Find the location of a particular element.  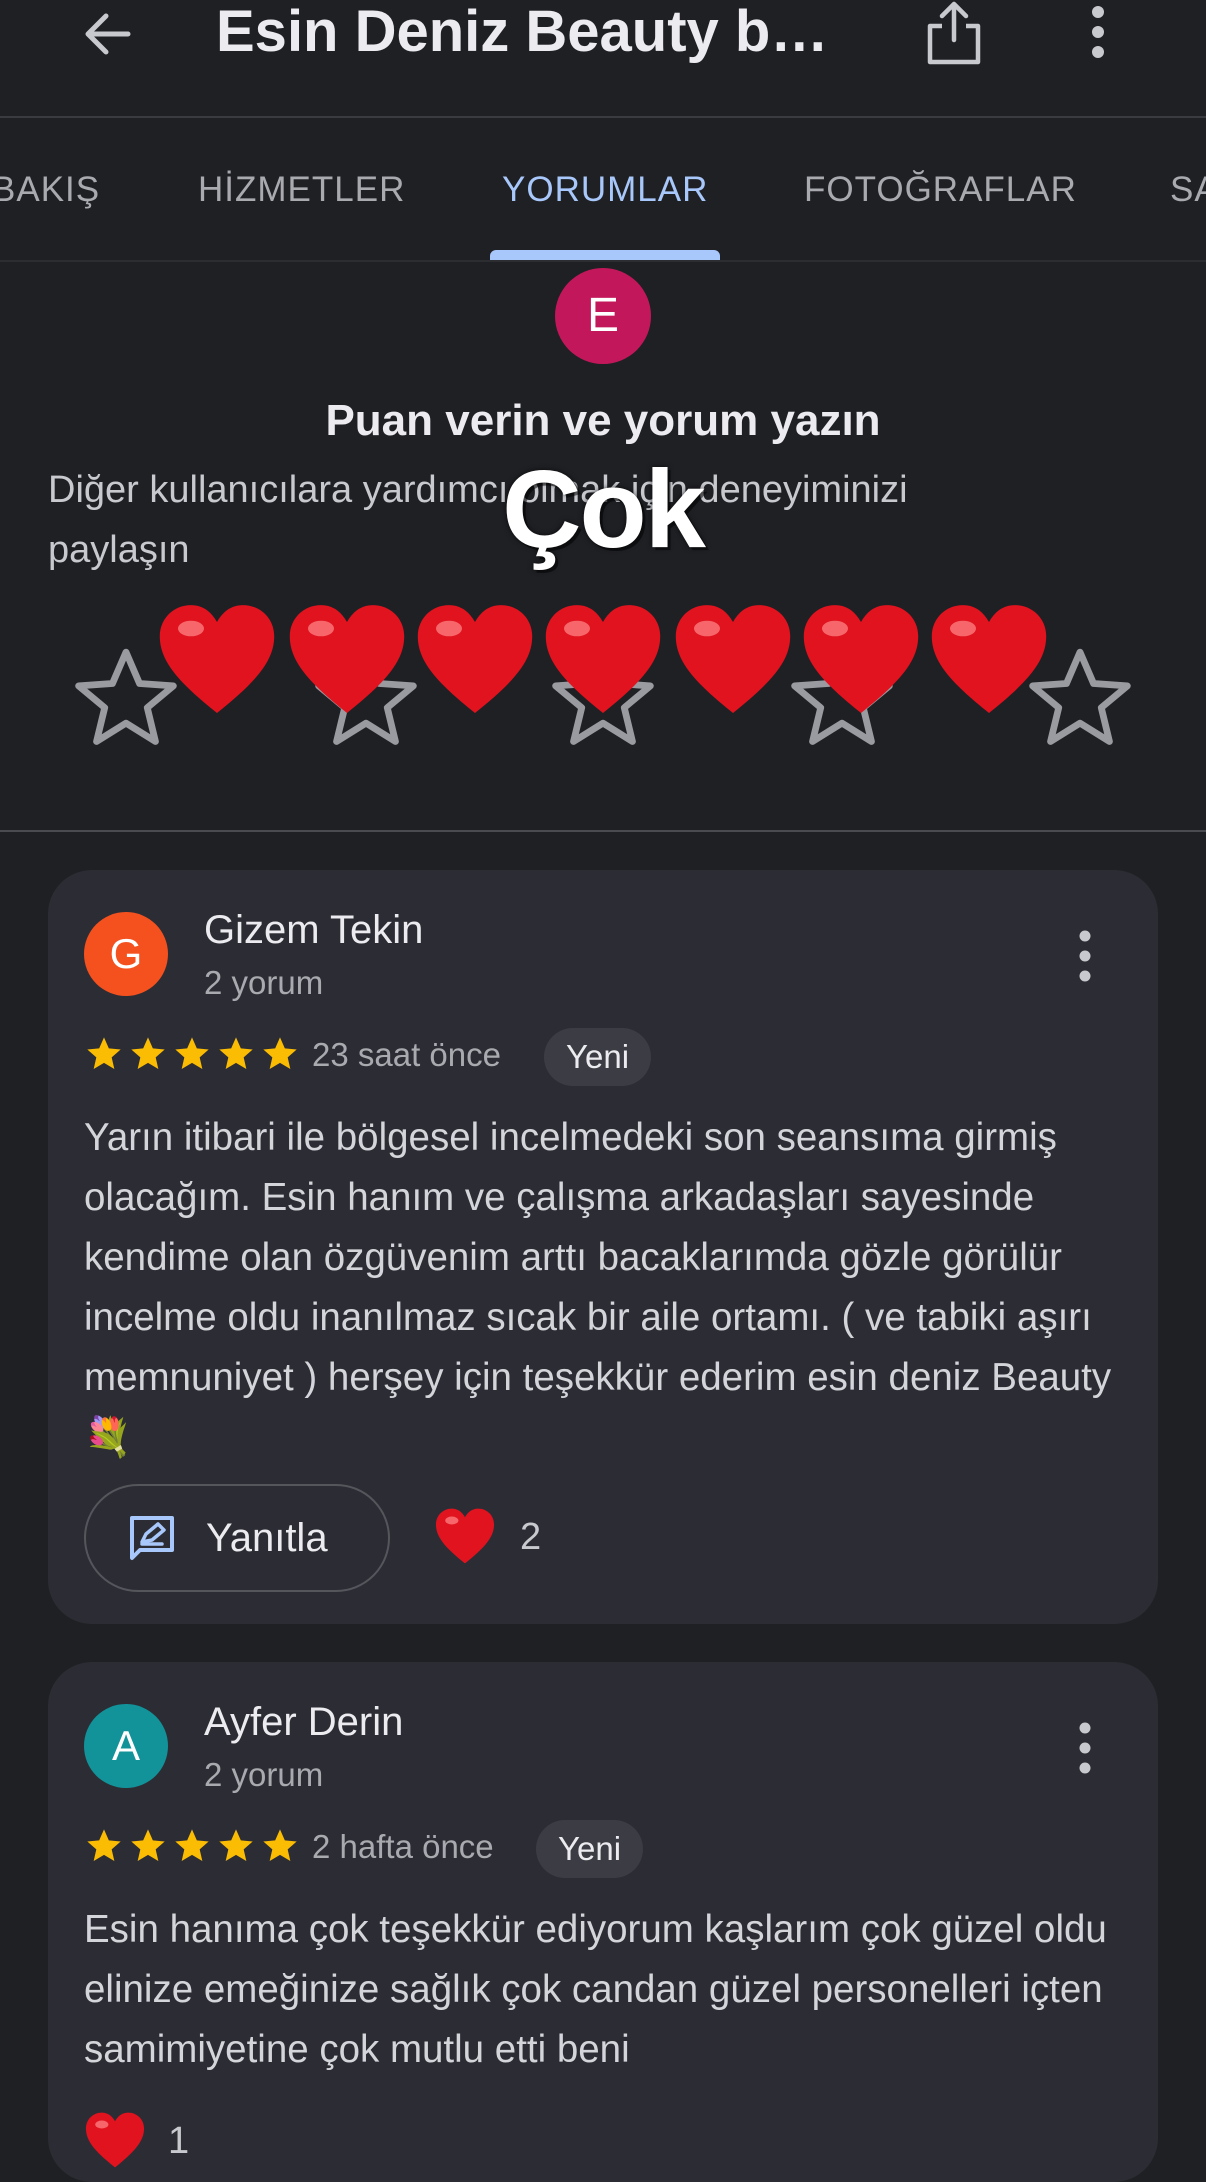

like-count: 1 is located at coordinates (179, 2141).